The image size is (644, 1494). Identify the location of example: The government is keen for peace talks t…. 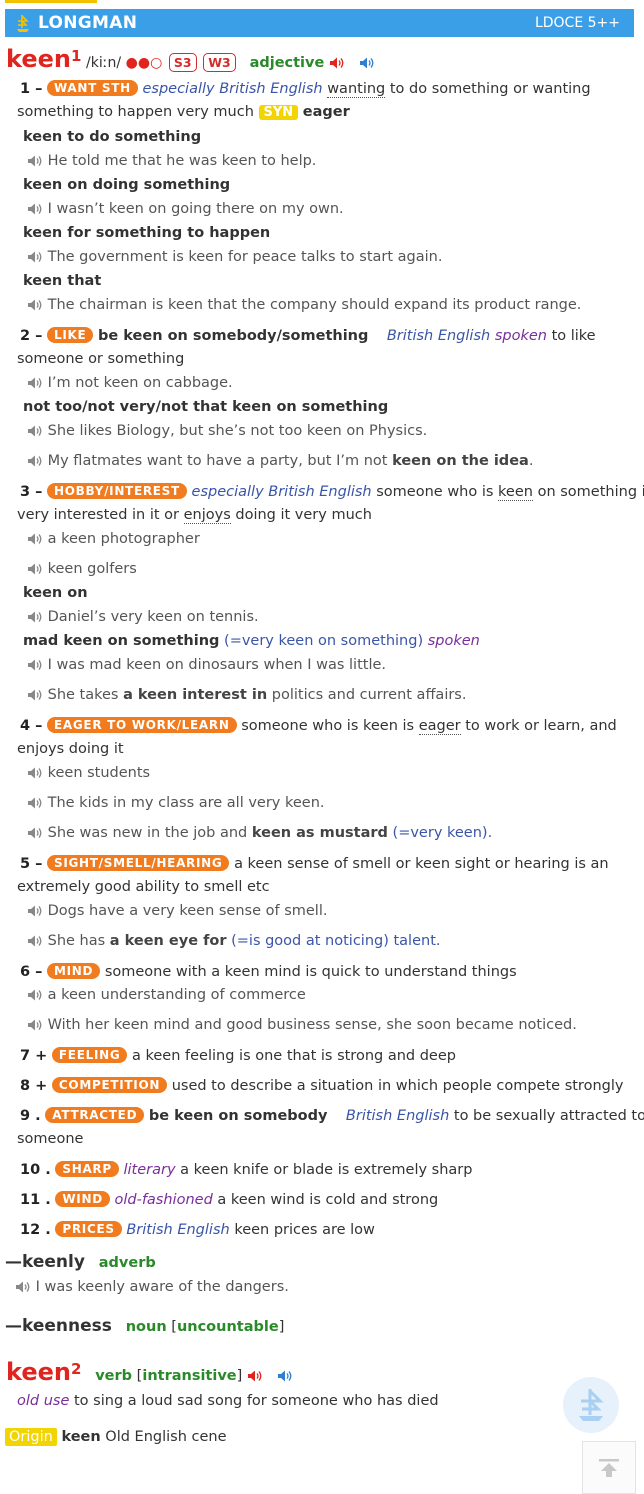
(335, 257).